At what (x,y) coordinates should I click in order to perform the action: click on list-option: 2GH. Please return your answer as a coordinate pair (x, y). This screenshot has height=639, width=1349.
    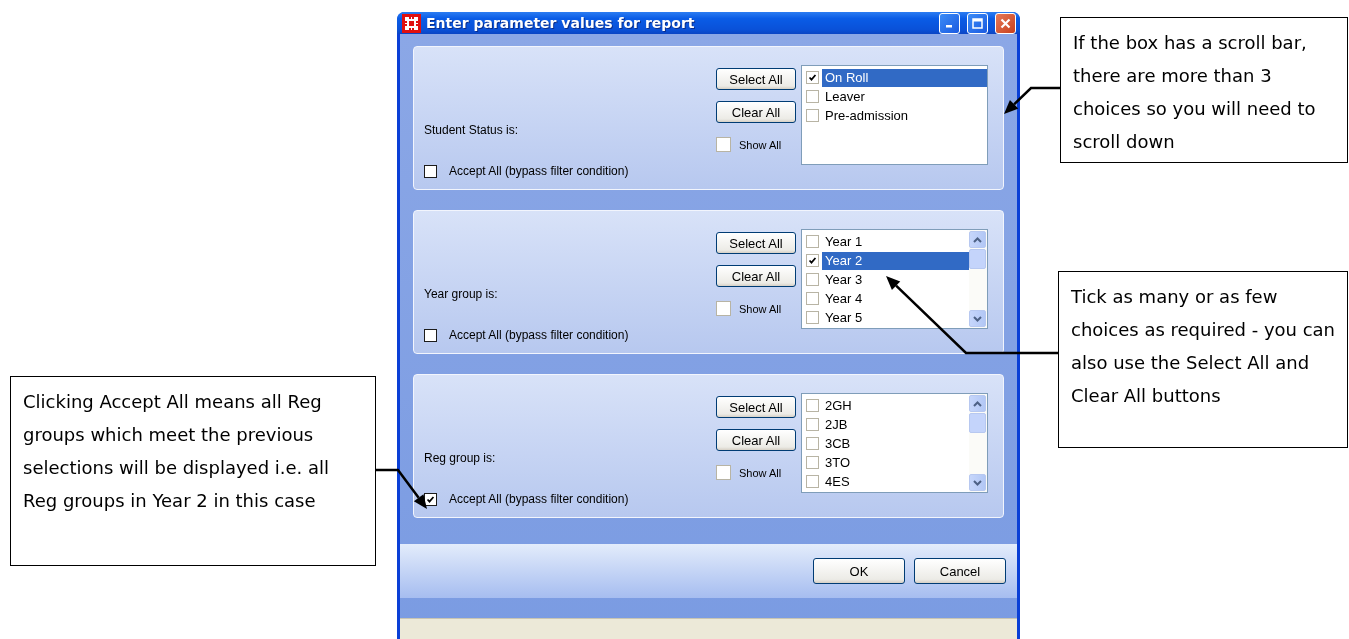
    Looking at the image, I should click on (895, 405).